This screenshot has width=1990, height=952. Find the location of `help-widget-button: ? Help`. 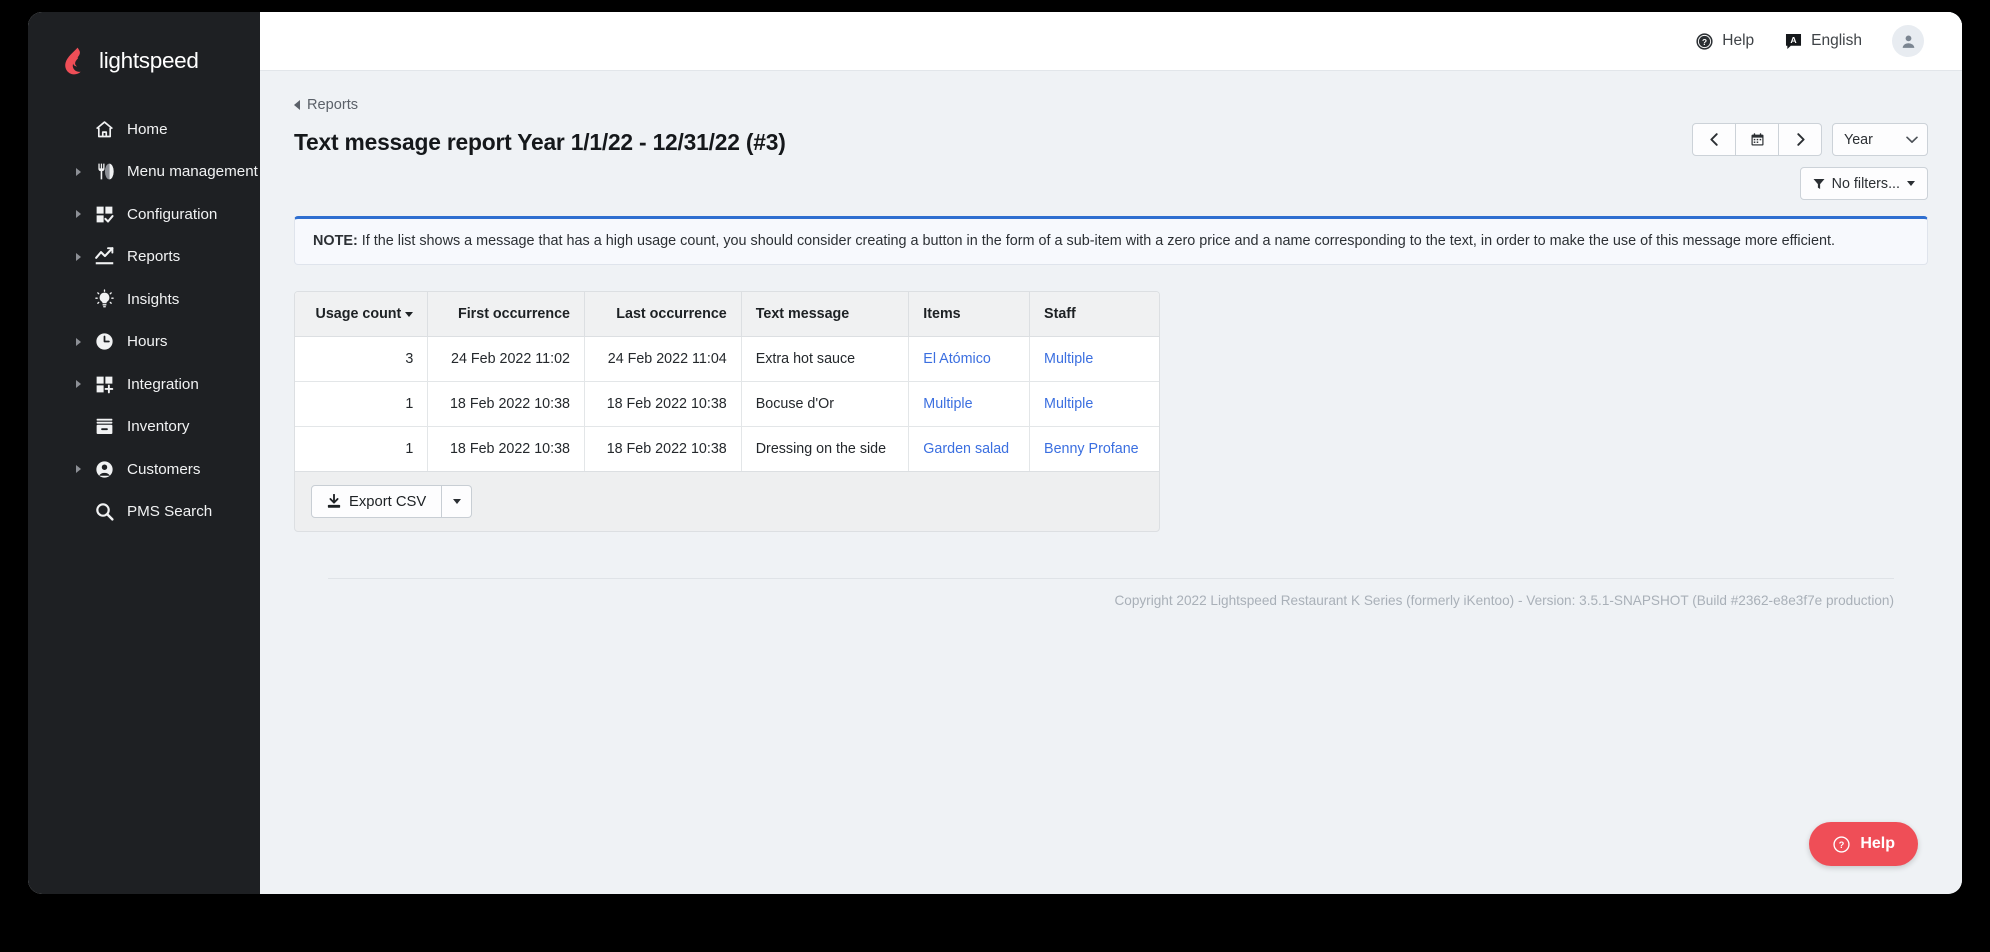

help-widget-button: ? Help is located at coordinates (1863, 844).